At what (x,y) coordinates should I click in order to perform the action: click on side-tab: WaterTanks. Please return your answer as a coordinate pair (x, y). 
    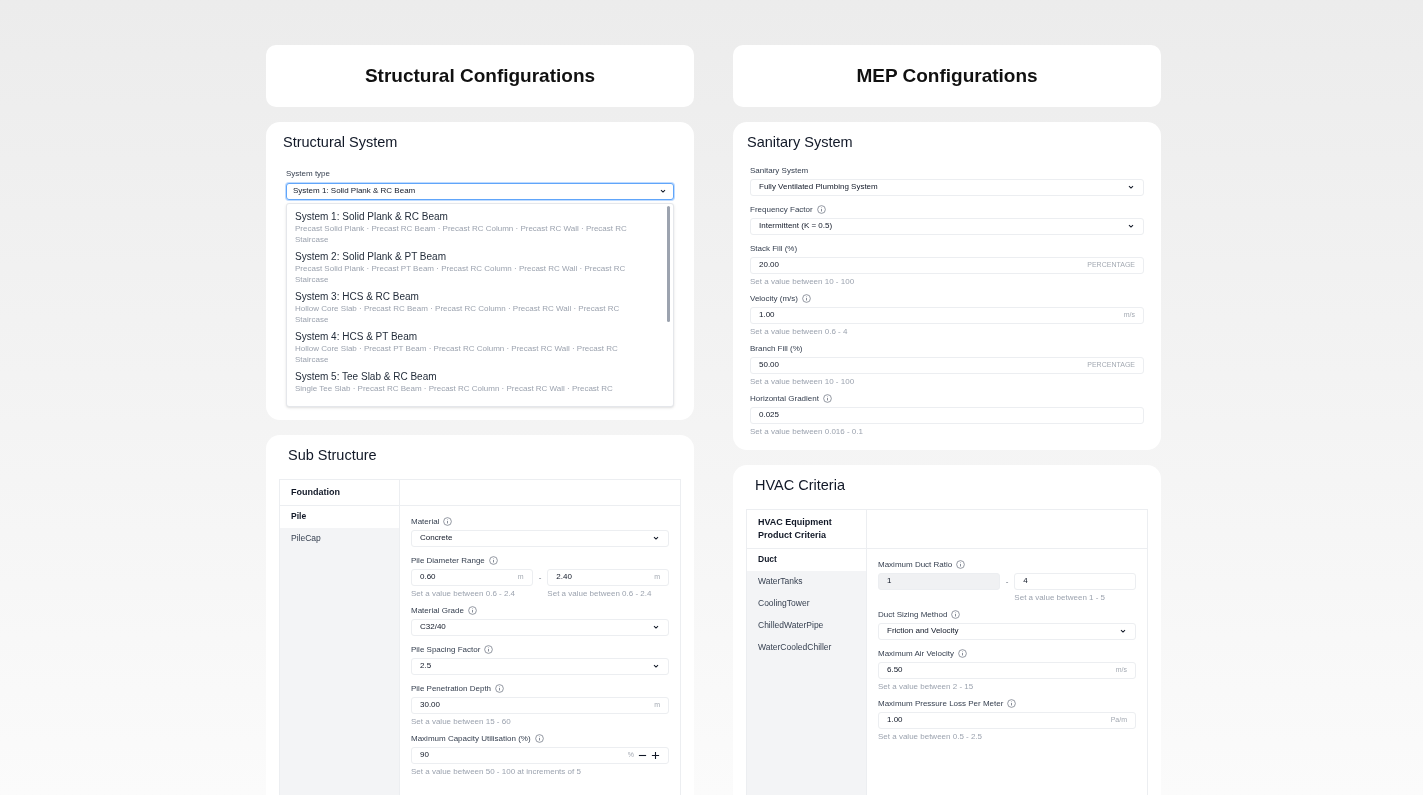
    Looking at the image, I should click on (806, 581).